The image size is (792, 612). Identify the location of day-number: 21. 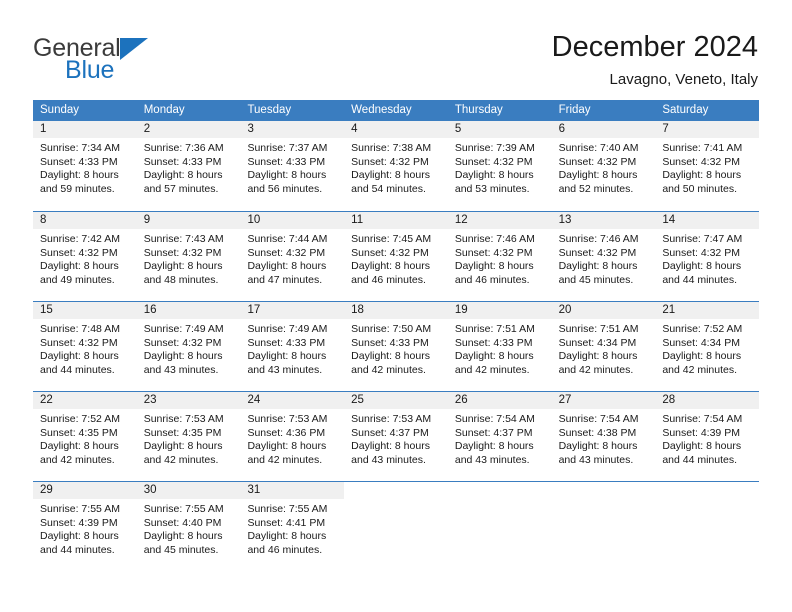
(707, 310).